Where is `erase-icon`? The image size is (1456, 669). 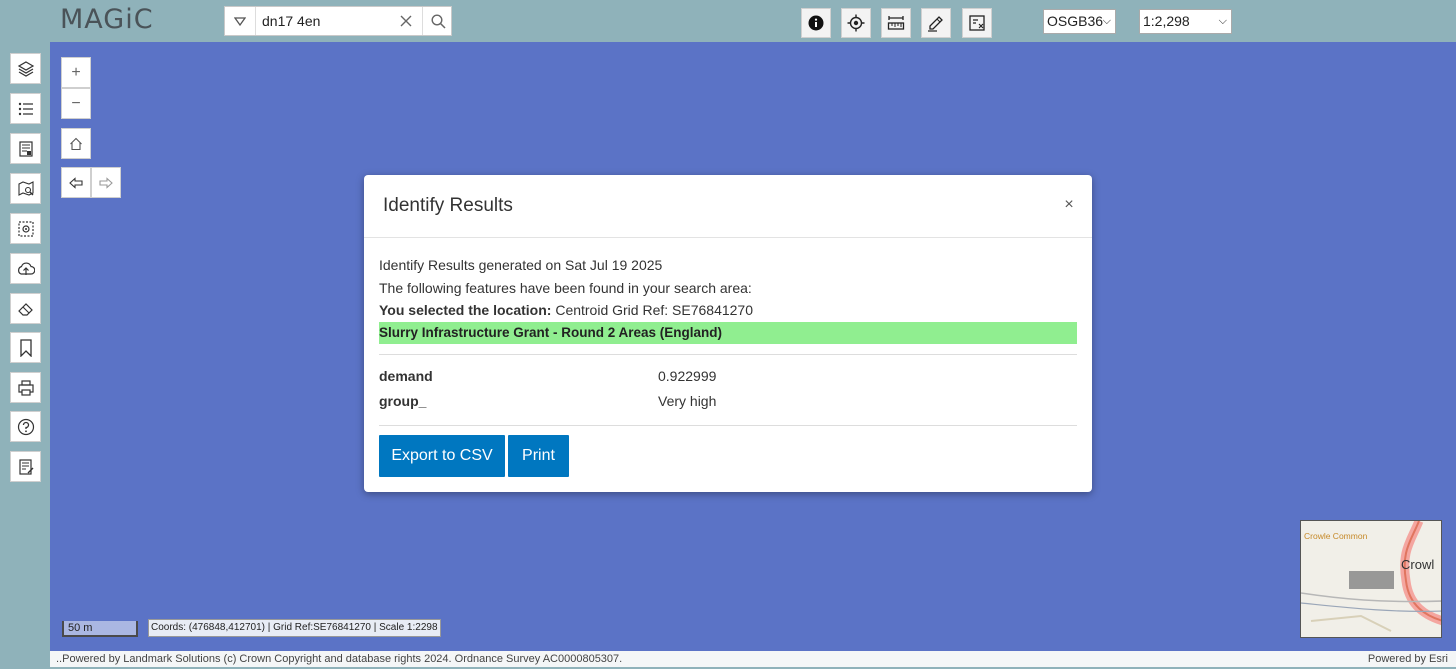 erase-icon is located at coordinates (25, 309).